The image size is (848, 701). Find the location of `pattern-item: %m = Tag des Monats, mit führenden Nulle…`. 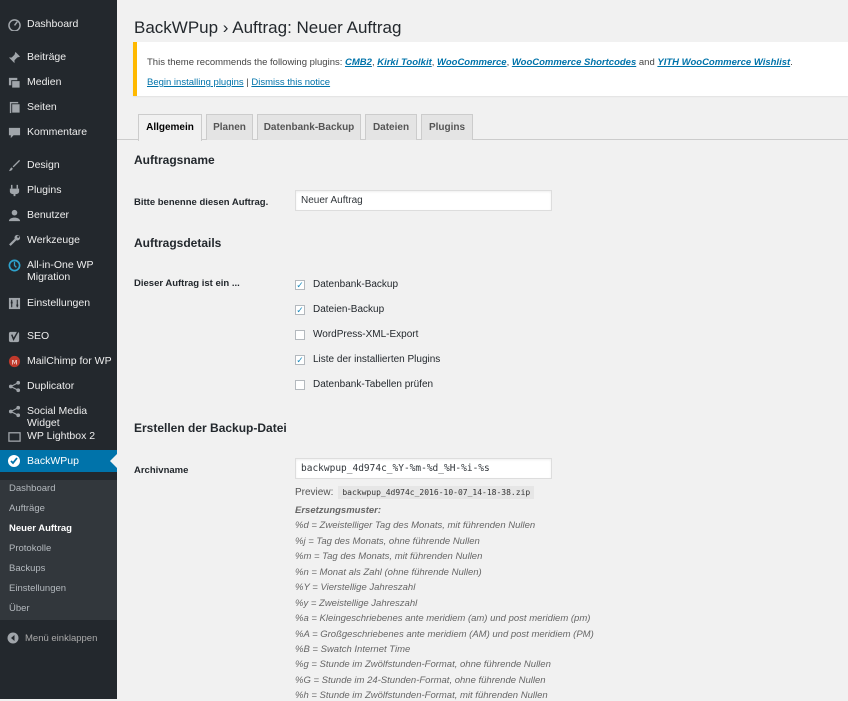

pattern-item: %m = Tag des Monats, mit führenden Nulle… is located at coordinates (389, 556).